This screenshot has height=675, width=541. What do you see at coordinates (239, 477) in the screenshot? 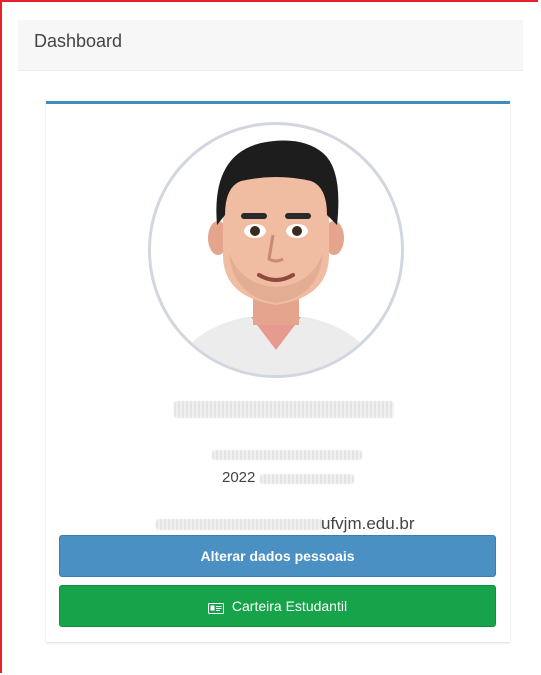
I see `registration-year: 2022` at bounding box center [239, 477].